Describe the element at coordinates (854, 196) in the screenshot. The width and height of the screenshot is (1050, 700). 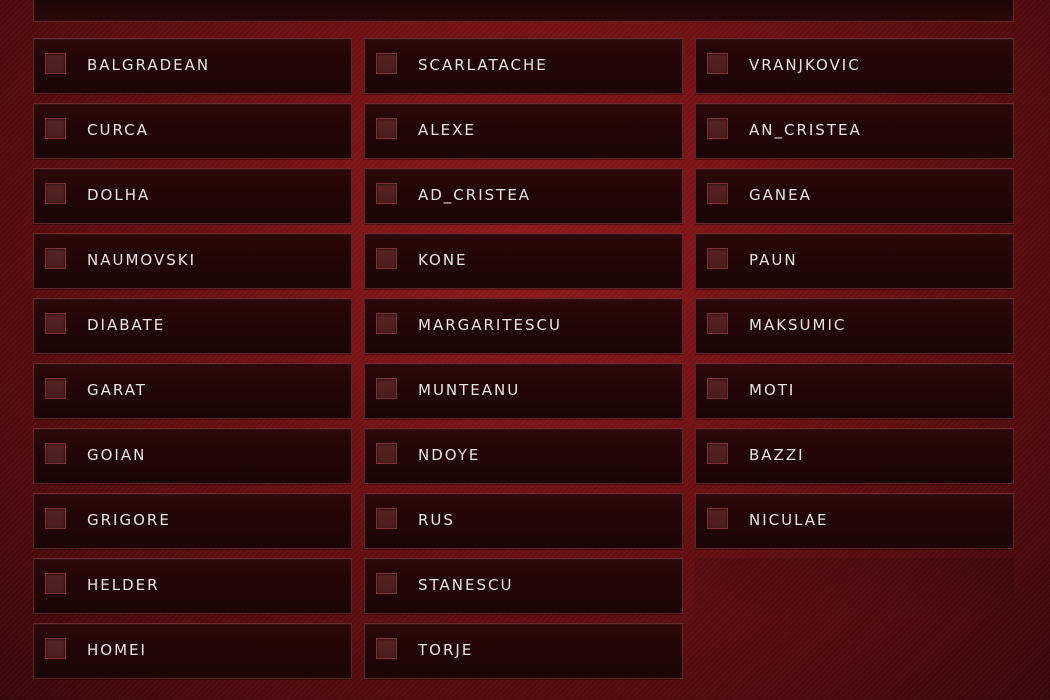
I see `player-card-ganea: GANEA` at that location.